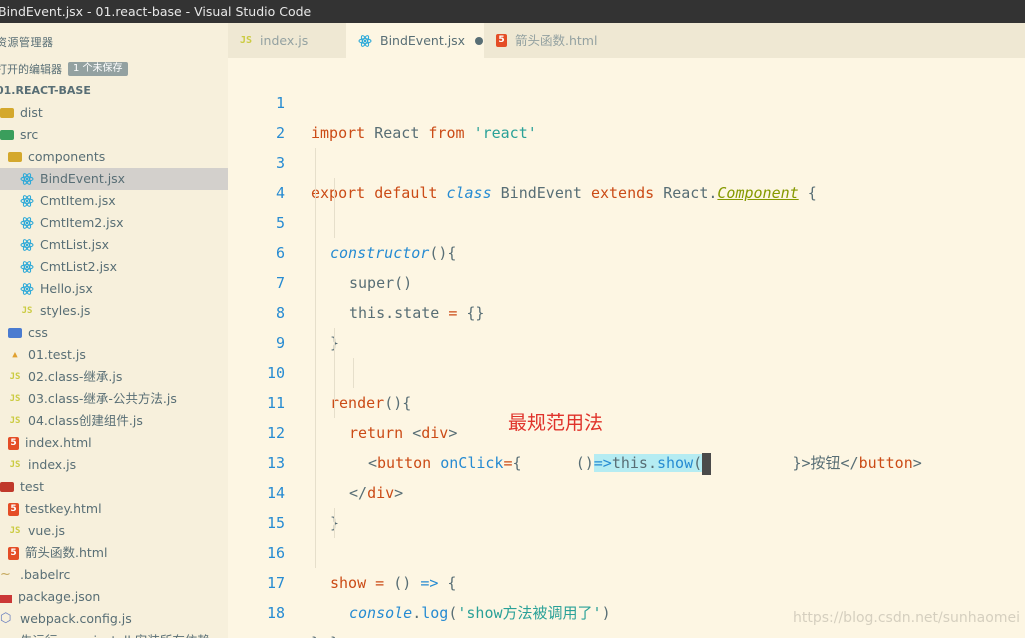  Describe the element at coordinates (5, 574) in the screenshot. I see `babel-icon: ~` at that location.